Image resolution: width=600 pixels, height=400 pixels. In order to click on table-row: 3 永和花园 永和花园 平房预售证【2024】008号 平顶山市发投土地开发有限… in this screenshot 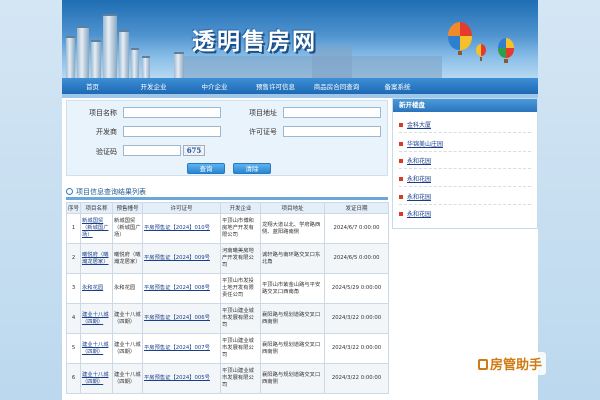, I will do `click(227, 288)`.